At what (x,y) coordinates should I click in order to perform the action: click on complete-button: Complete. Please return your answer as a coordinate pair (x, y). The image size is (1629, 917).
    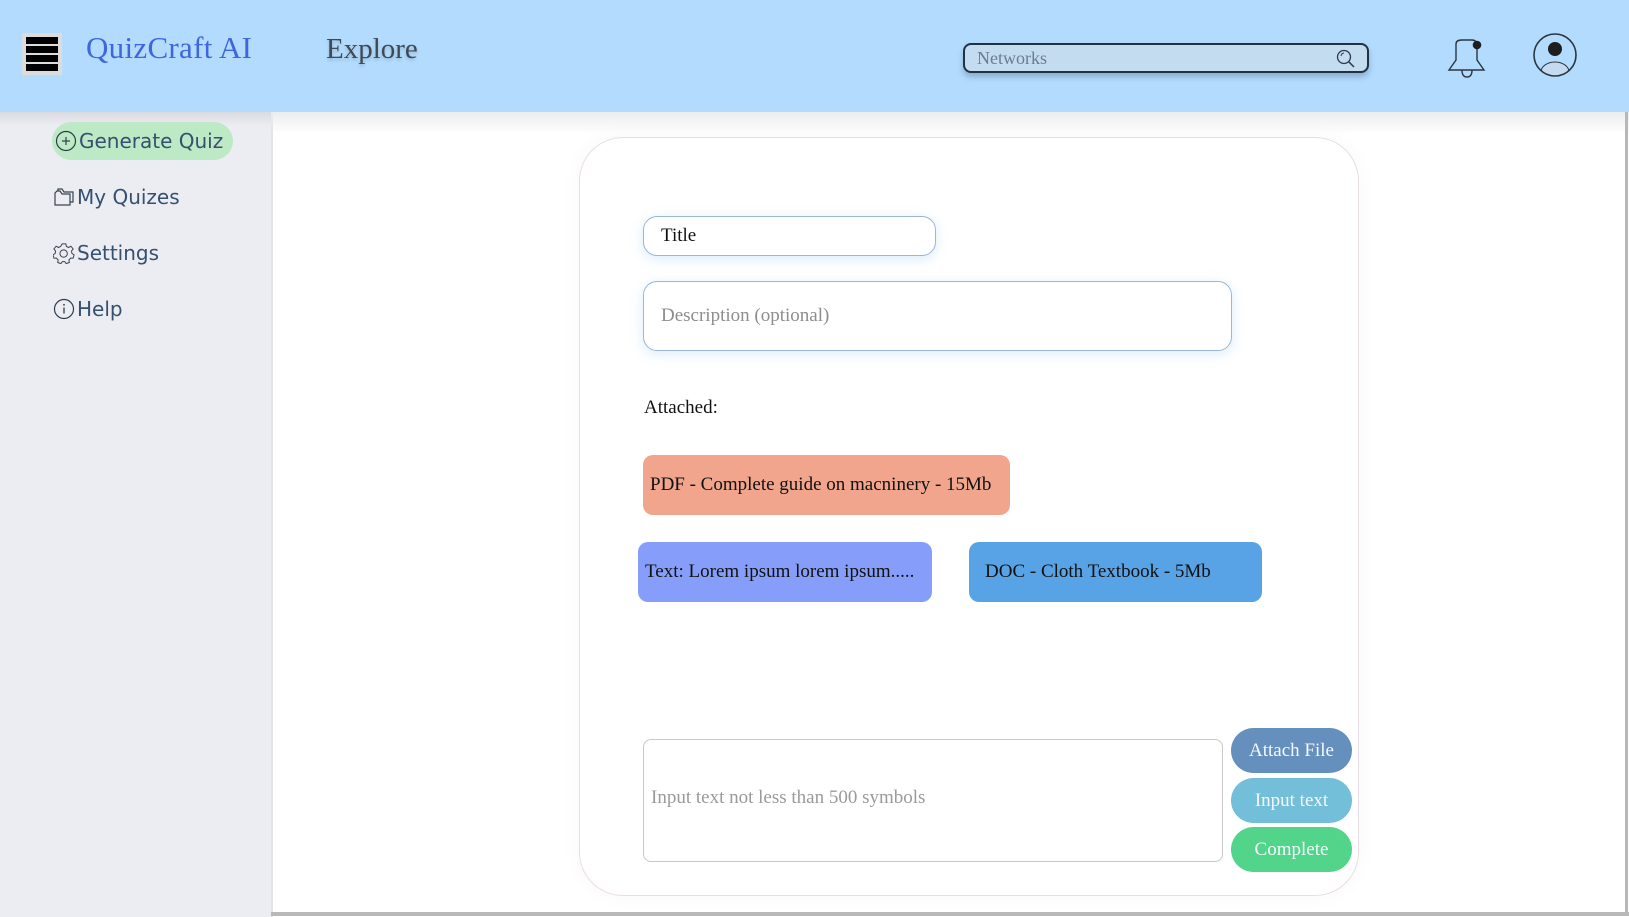
    Looking at the image, I should click on (1291, 849).